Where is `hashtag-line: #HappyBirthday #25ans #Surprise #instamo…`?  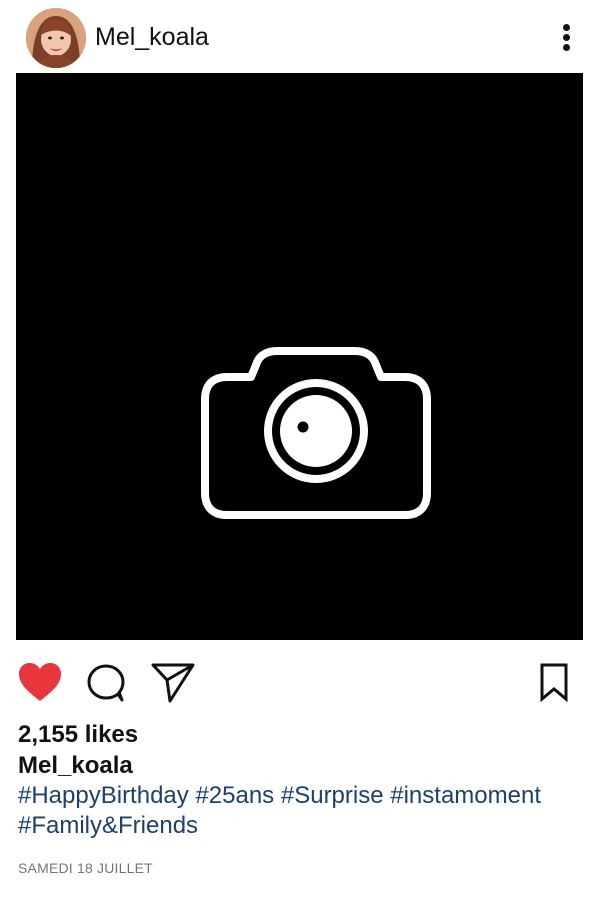 hashtag-line: #HappyBirthday #25ans #Surprise #instamo… is located at coordinates (304, 796).